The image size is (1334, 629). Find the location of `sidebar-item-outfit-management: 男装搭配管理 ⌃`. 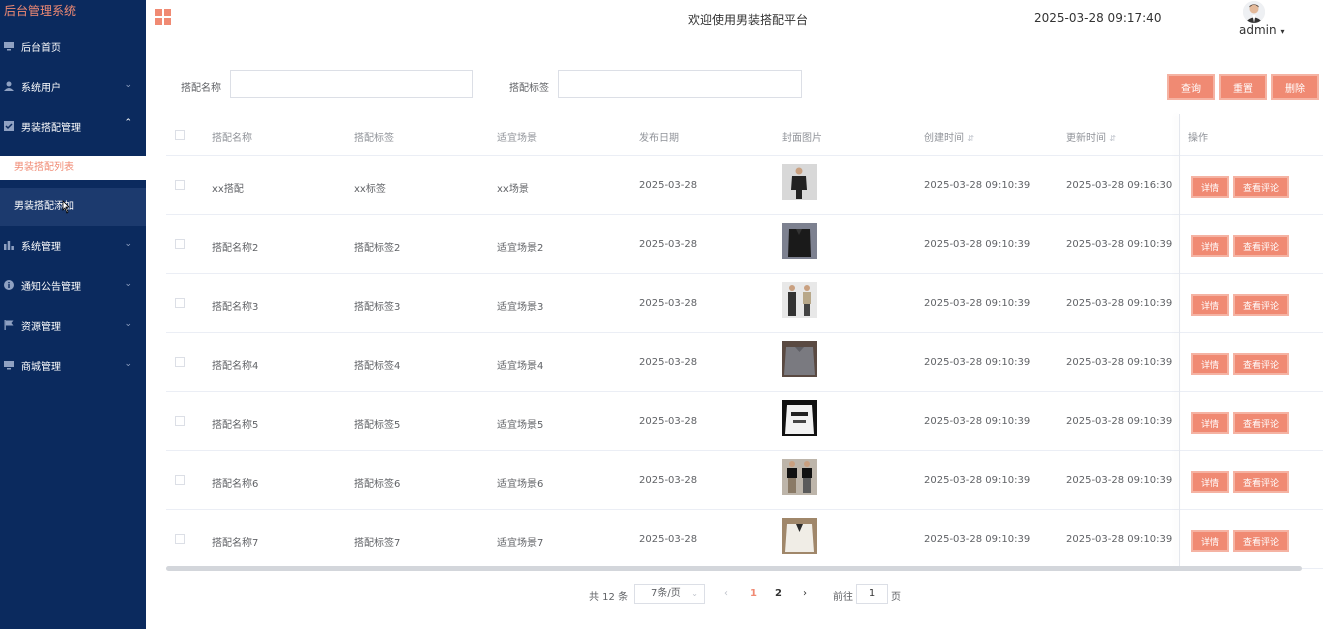

sidebar-item-outfit-management: 男装搭配管理 ⌃ is located at coordinates (73, 126).